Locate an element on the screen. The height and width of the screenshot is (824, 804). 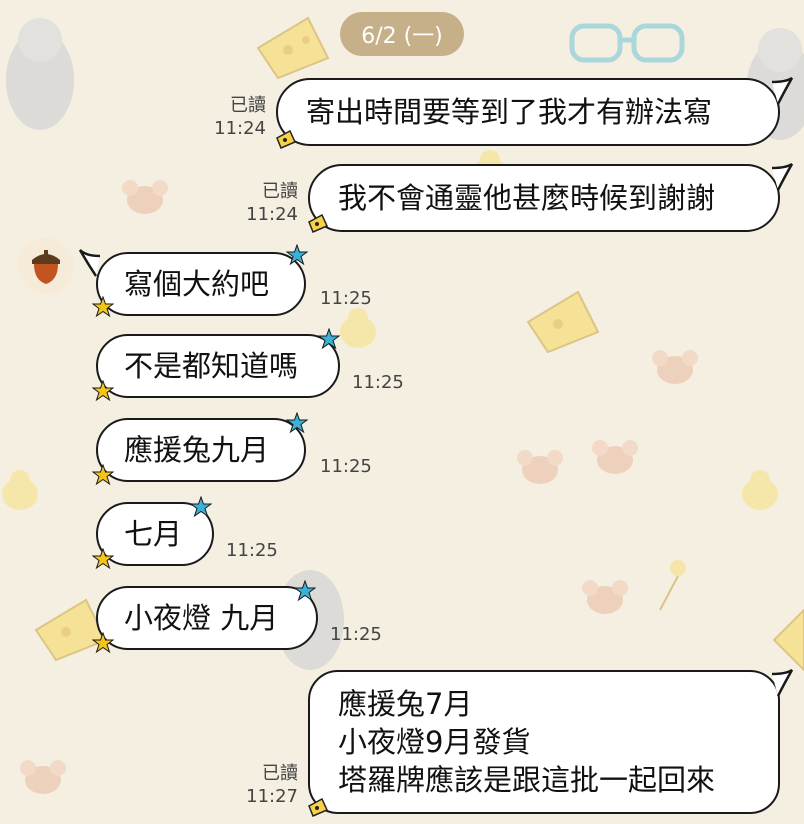
avatar is located at coordinates (46, 266).